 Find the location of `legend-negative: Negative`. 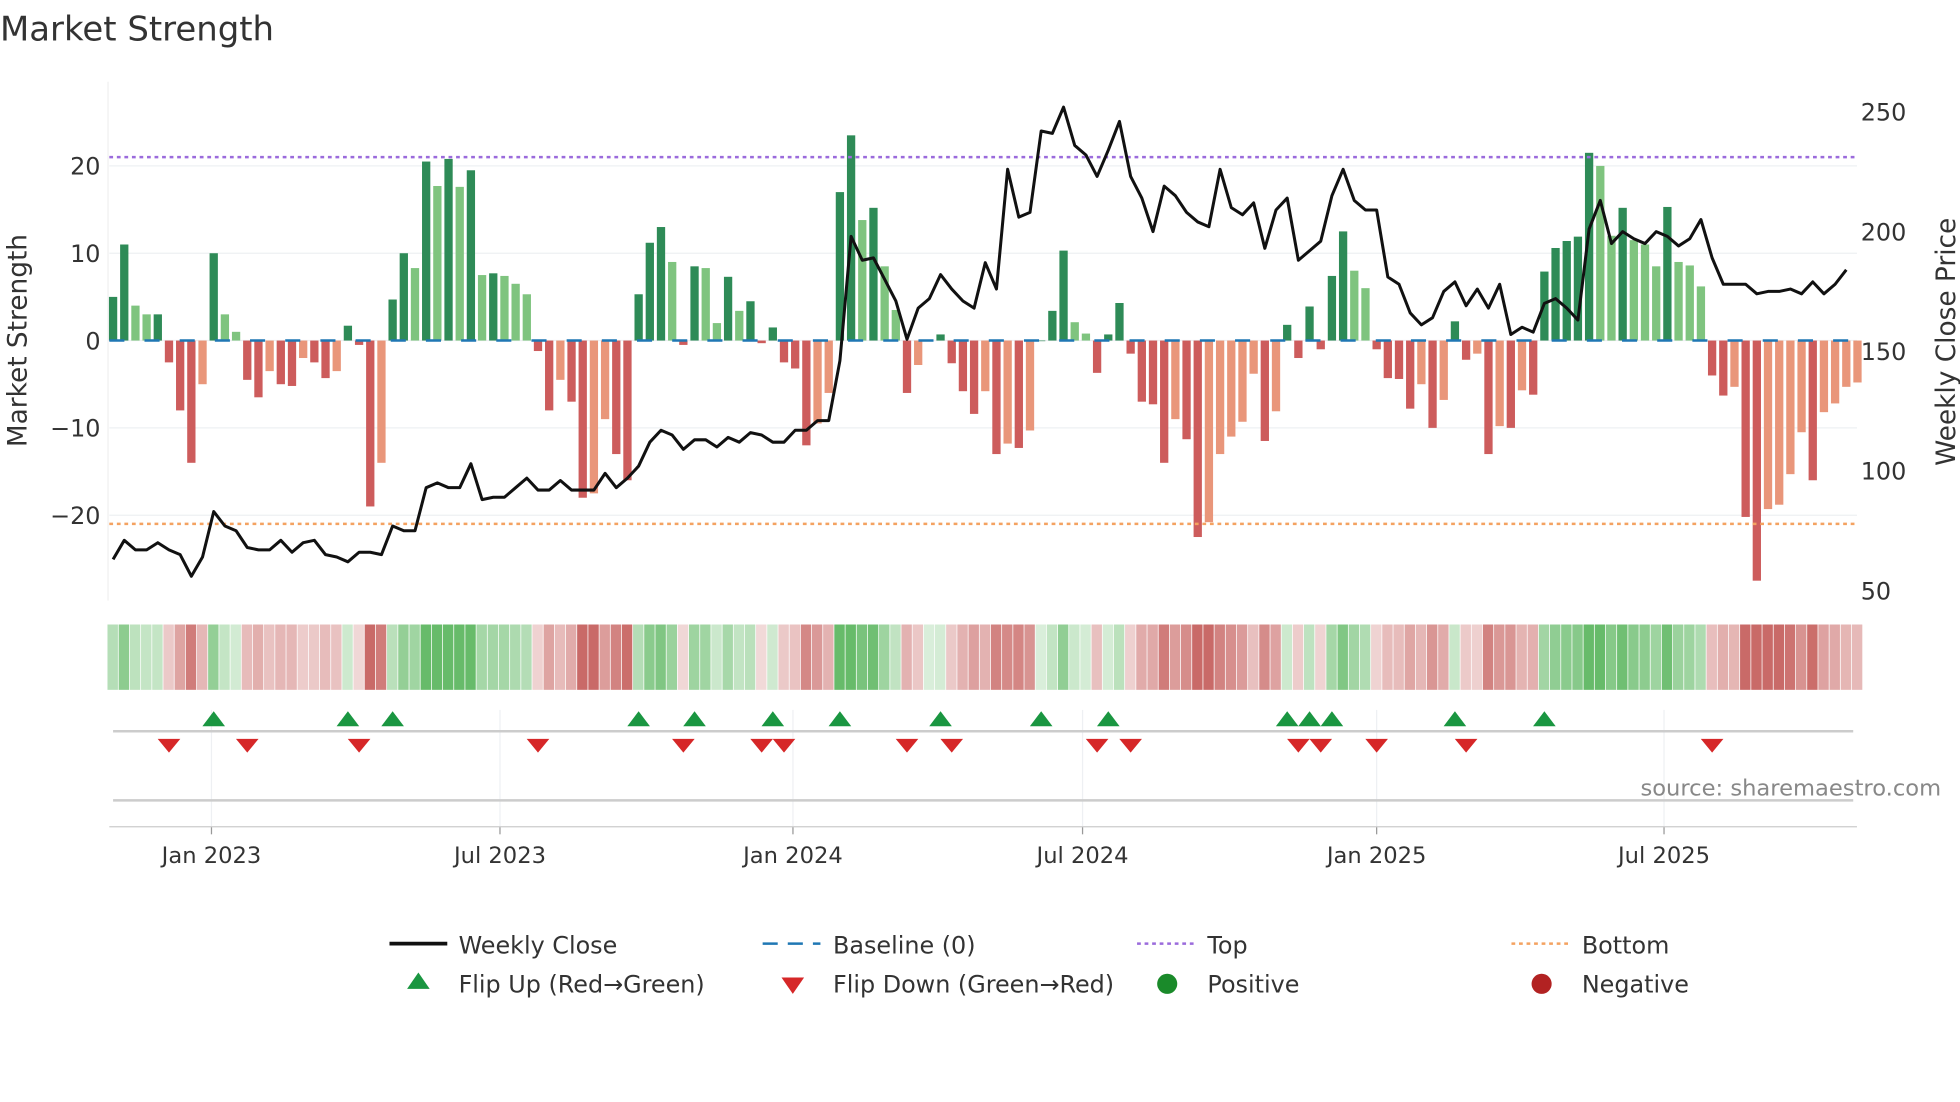

legend-negative: Negative is located at coordinates (1635, 985).